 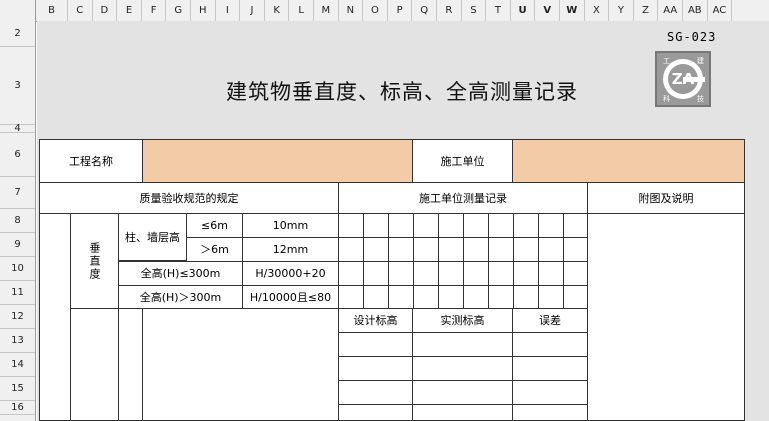 I want to click on column-header-y: Y, so click(x=621, y=10).